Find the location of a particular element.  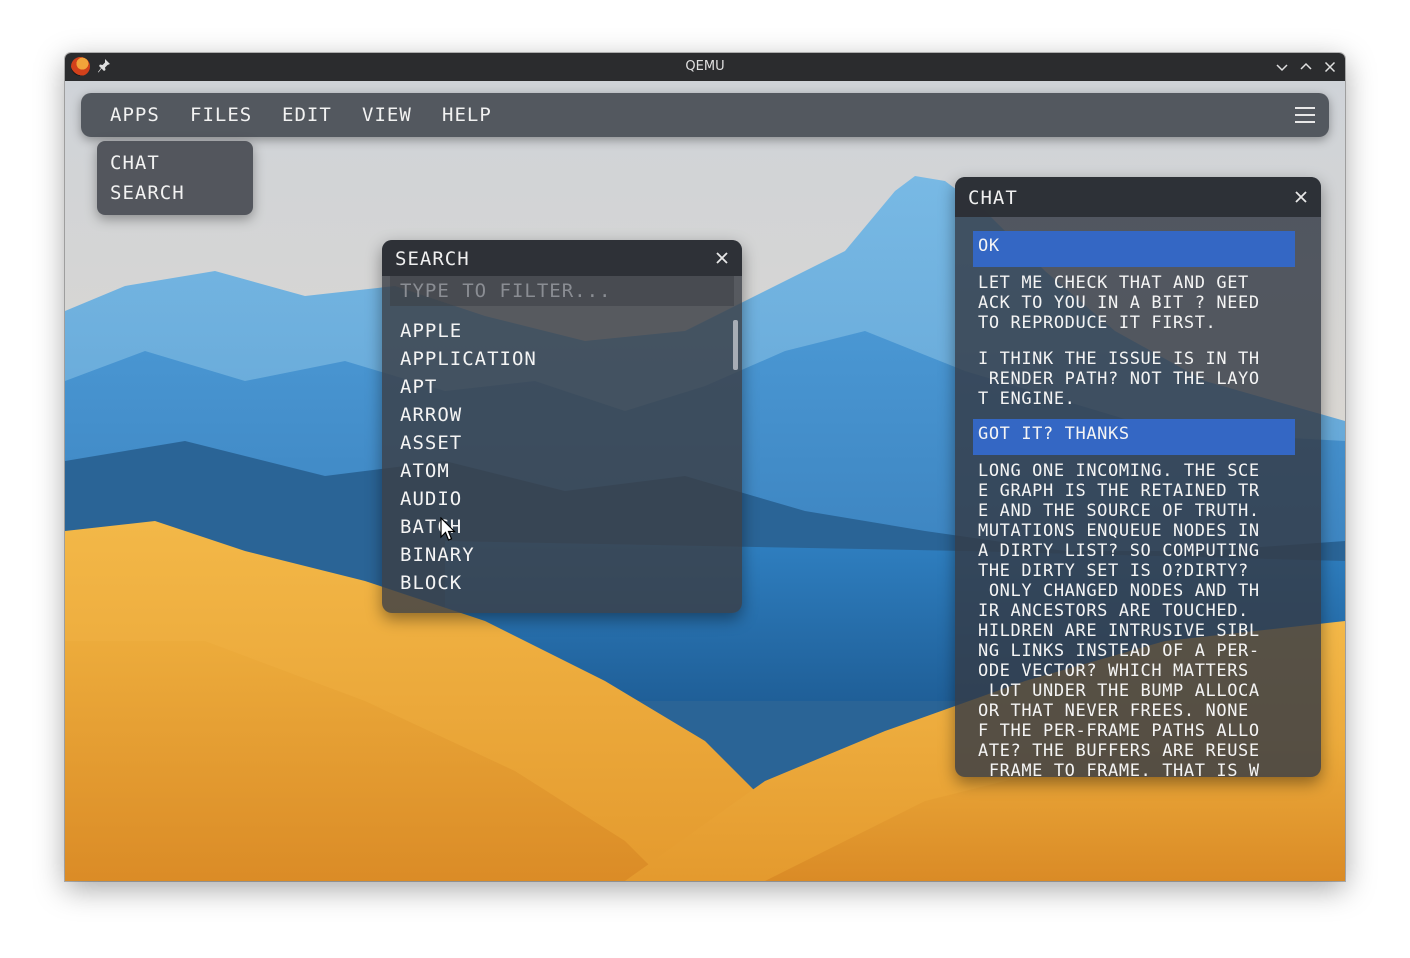

window-title: QEMU is located at coordinates (705, 66).